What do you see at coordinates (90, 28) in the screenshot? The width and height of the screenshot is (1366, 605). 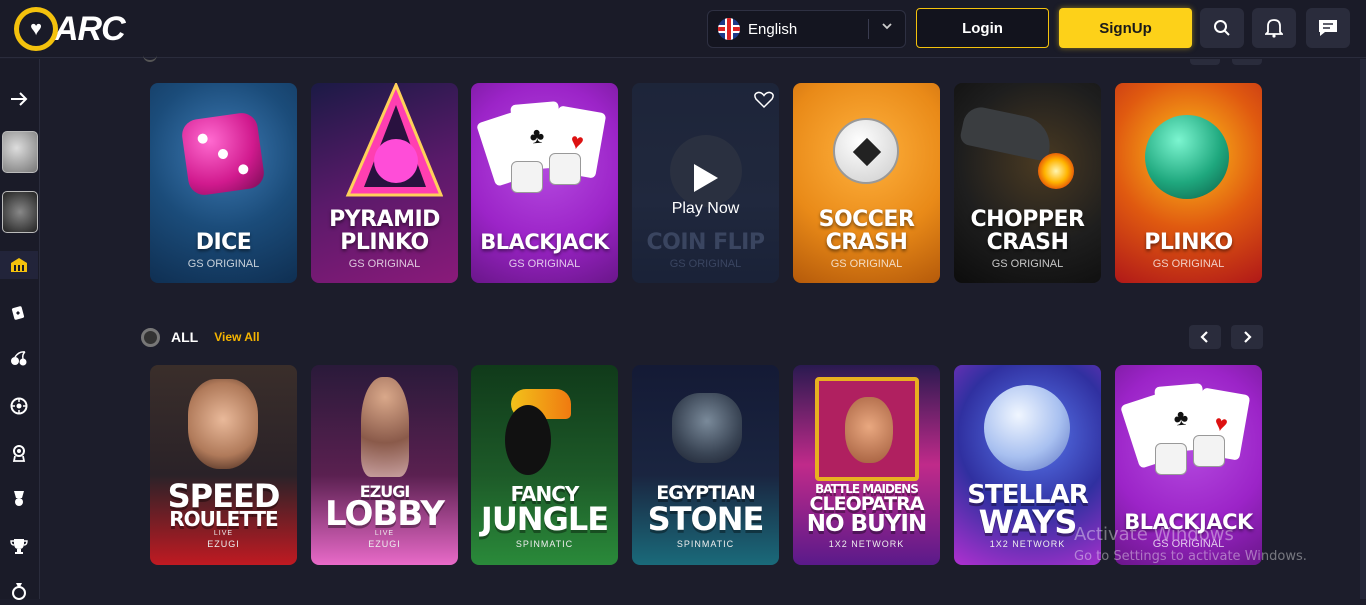 I see `logo-text: ARC` at bounding box center [90, 28].